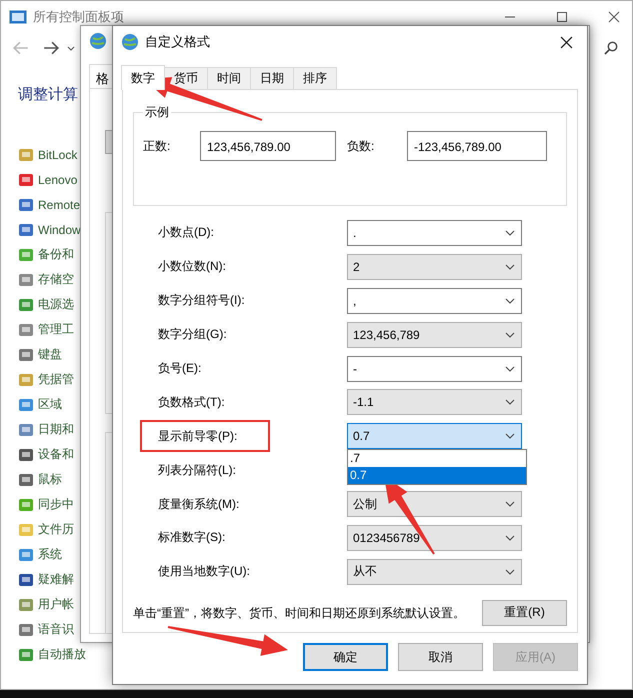 The image size is (633, 698). I want to click on setting-label: 负数格式(T):, so click(191, 401).